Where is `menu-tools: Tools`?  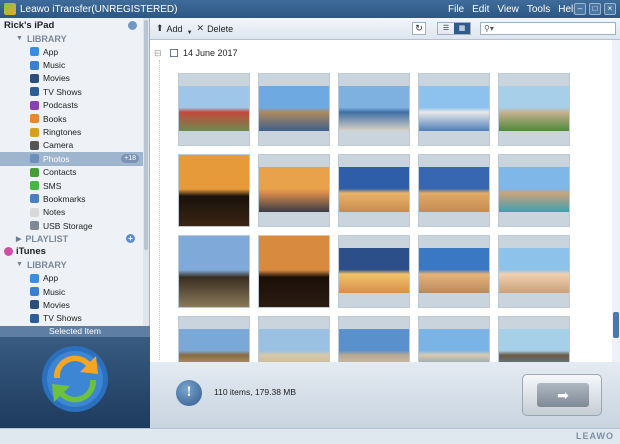 menu-tools: Tools is located at coordinates (538, 9).